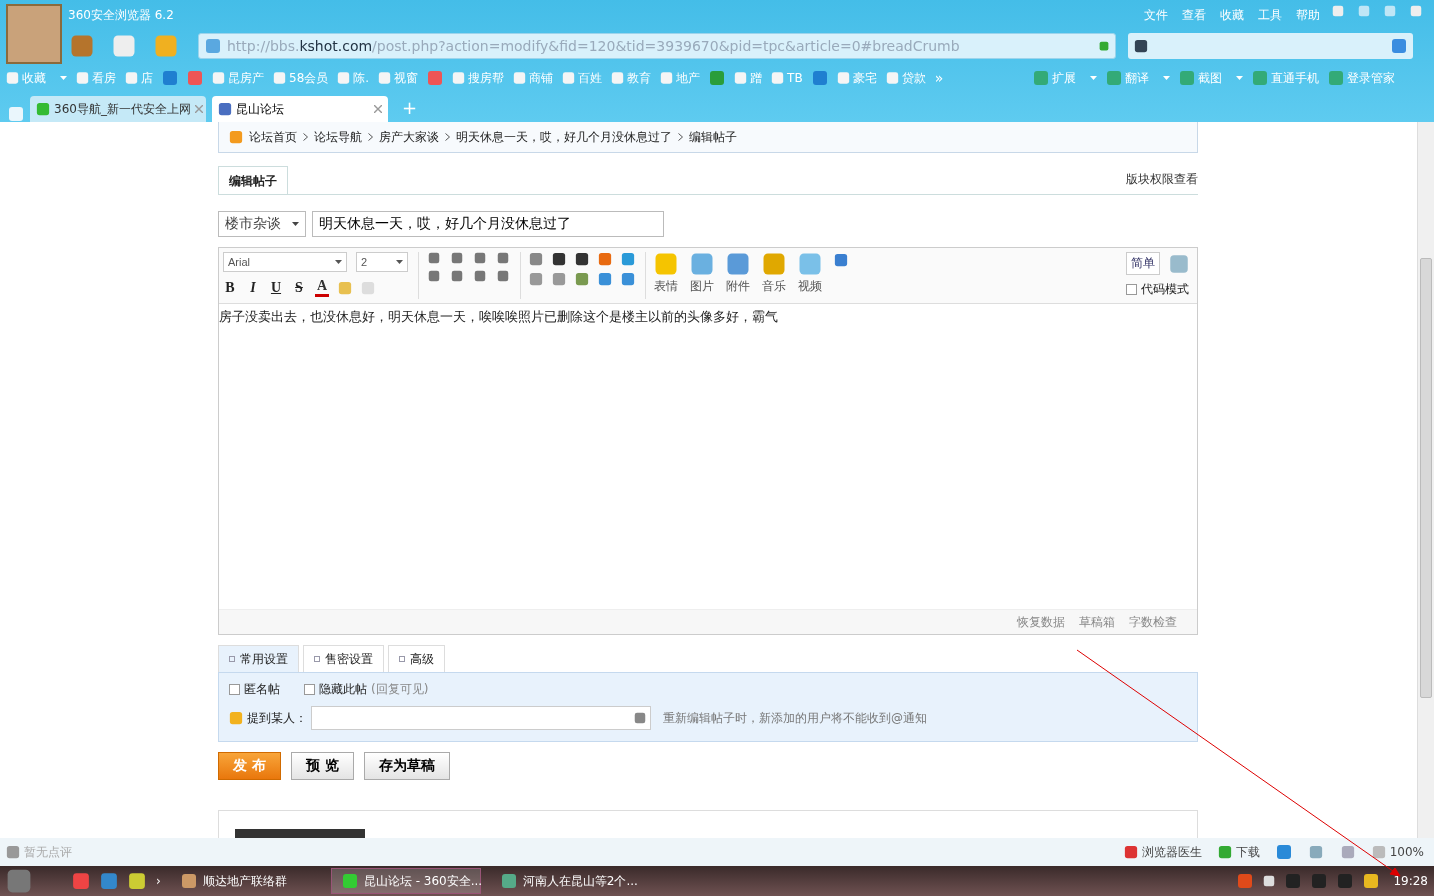 Image resolution: width=1434 pixels, height=896 pixels. What do you see at coordinates (121, 15) in the screenshot?
I see `window-title: 360安全浏览器 6.2` at bounding box center [121, 15].